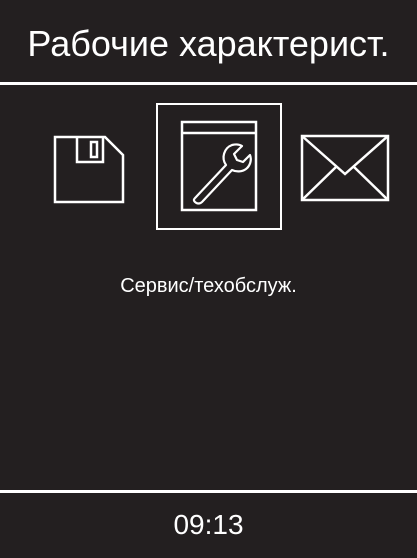  What do you see at coordinates (208, 83) in the screenshot?
I see `header-divider` at bounding box center [208, 83].